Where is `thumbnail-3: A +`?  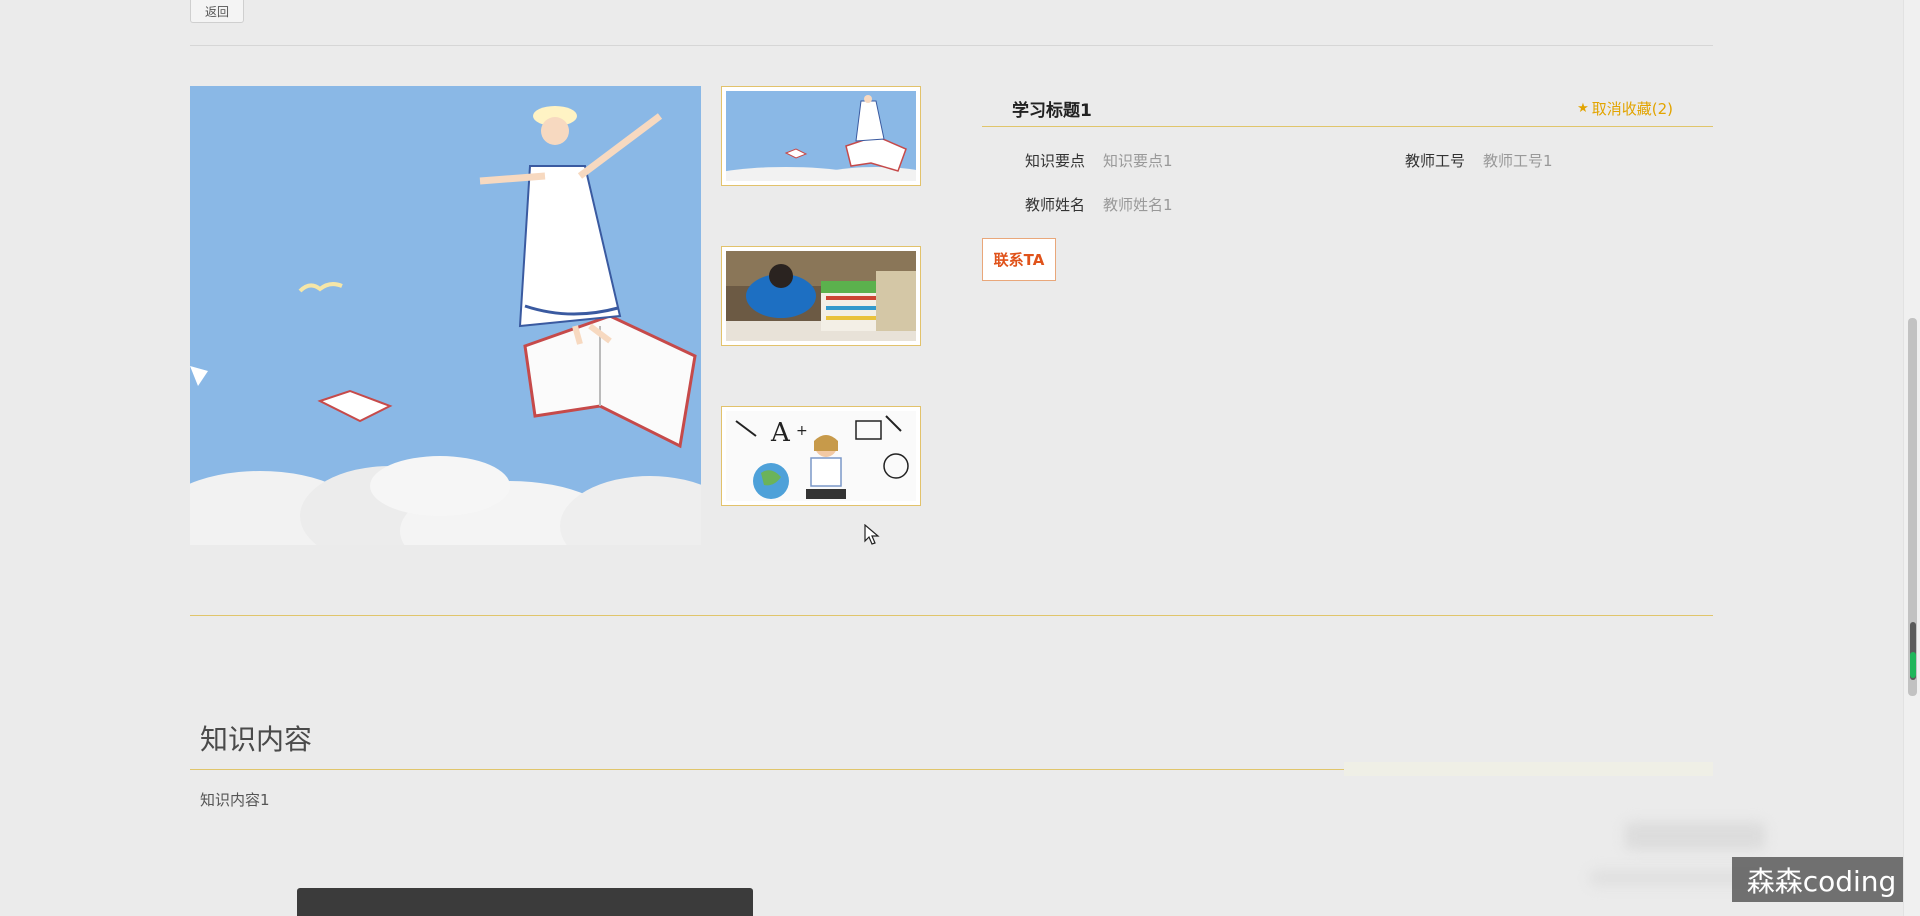
thumbnail-3: A + is located at coordinates (821, 456).